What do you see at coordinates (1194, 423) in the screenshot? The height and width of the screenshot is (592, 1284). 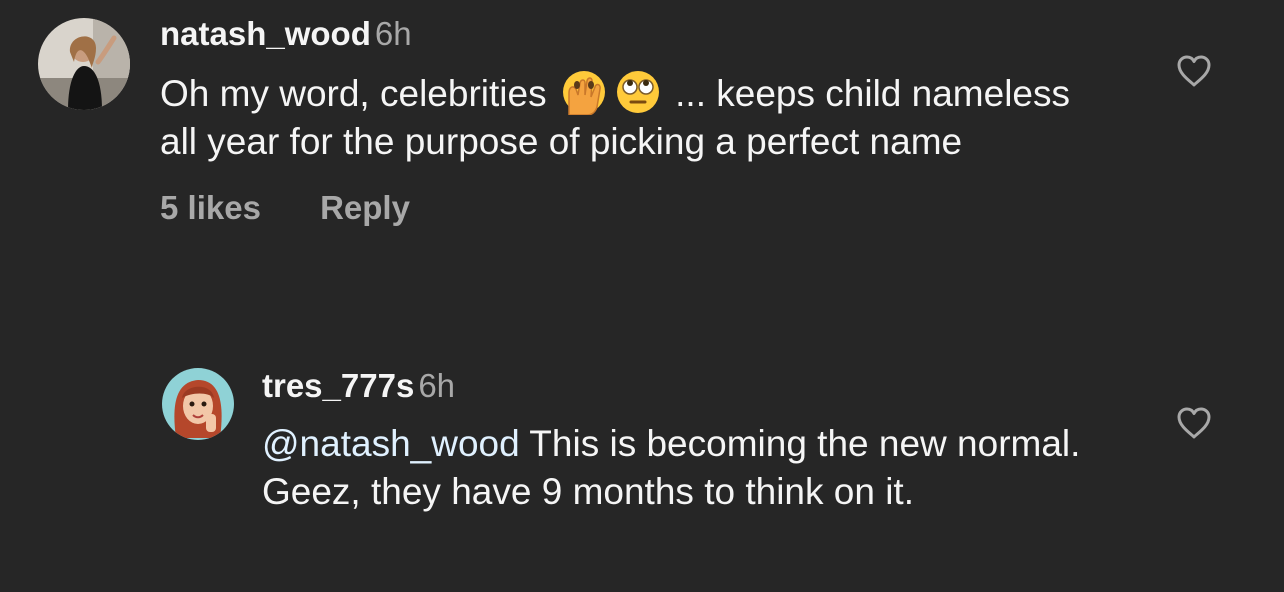 I see `reply-like-heart-icon` at bounding box center [1194, 423].